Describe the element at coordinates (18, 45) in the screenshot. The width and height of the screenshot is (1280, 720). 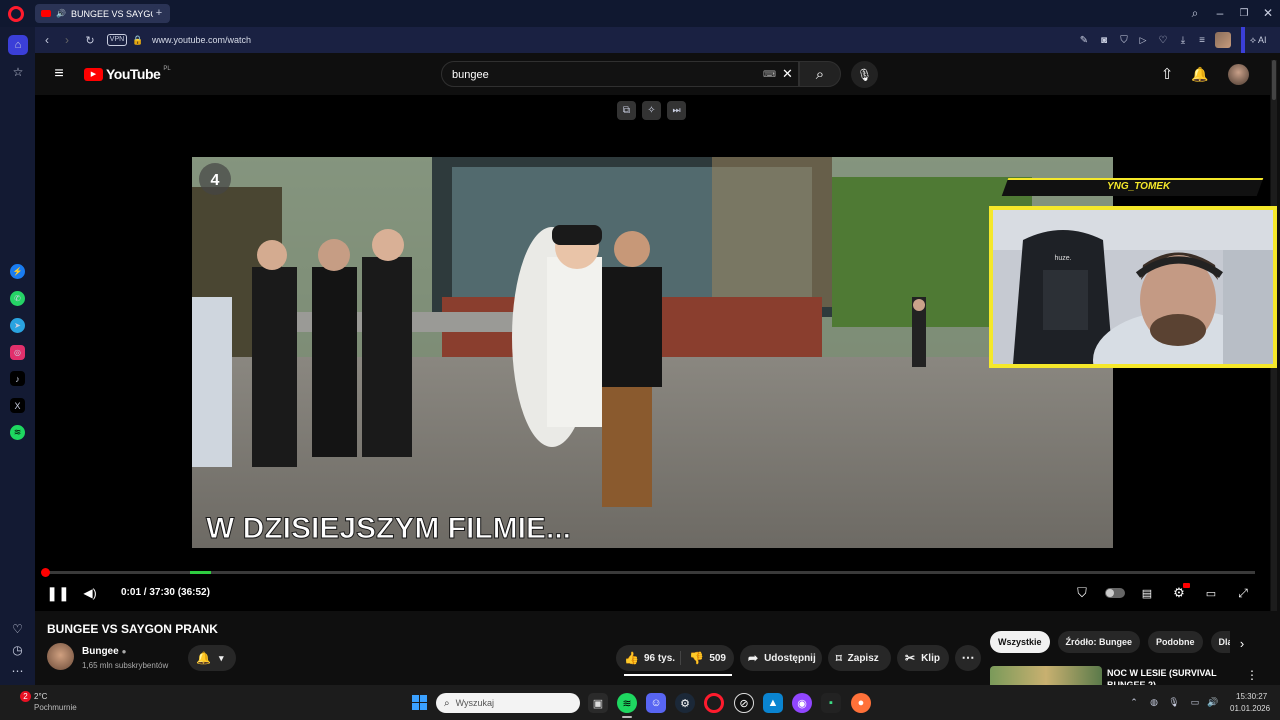
I see `home-icon: ⌂` at that location.